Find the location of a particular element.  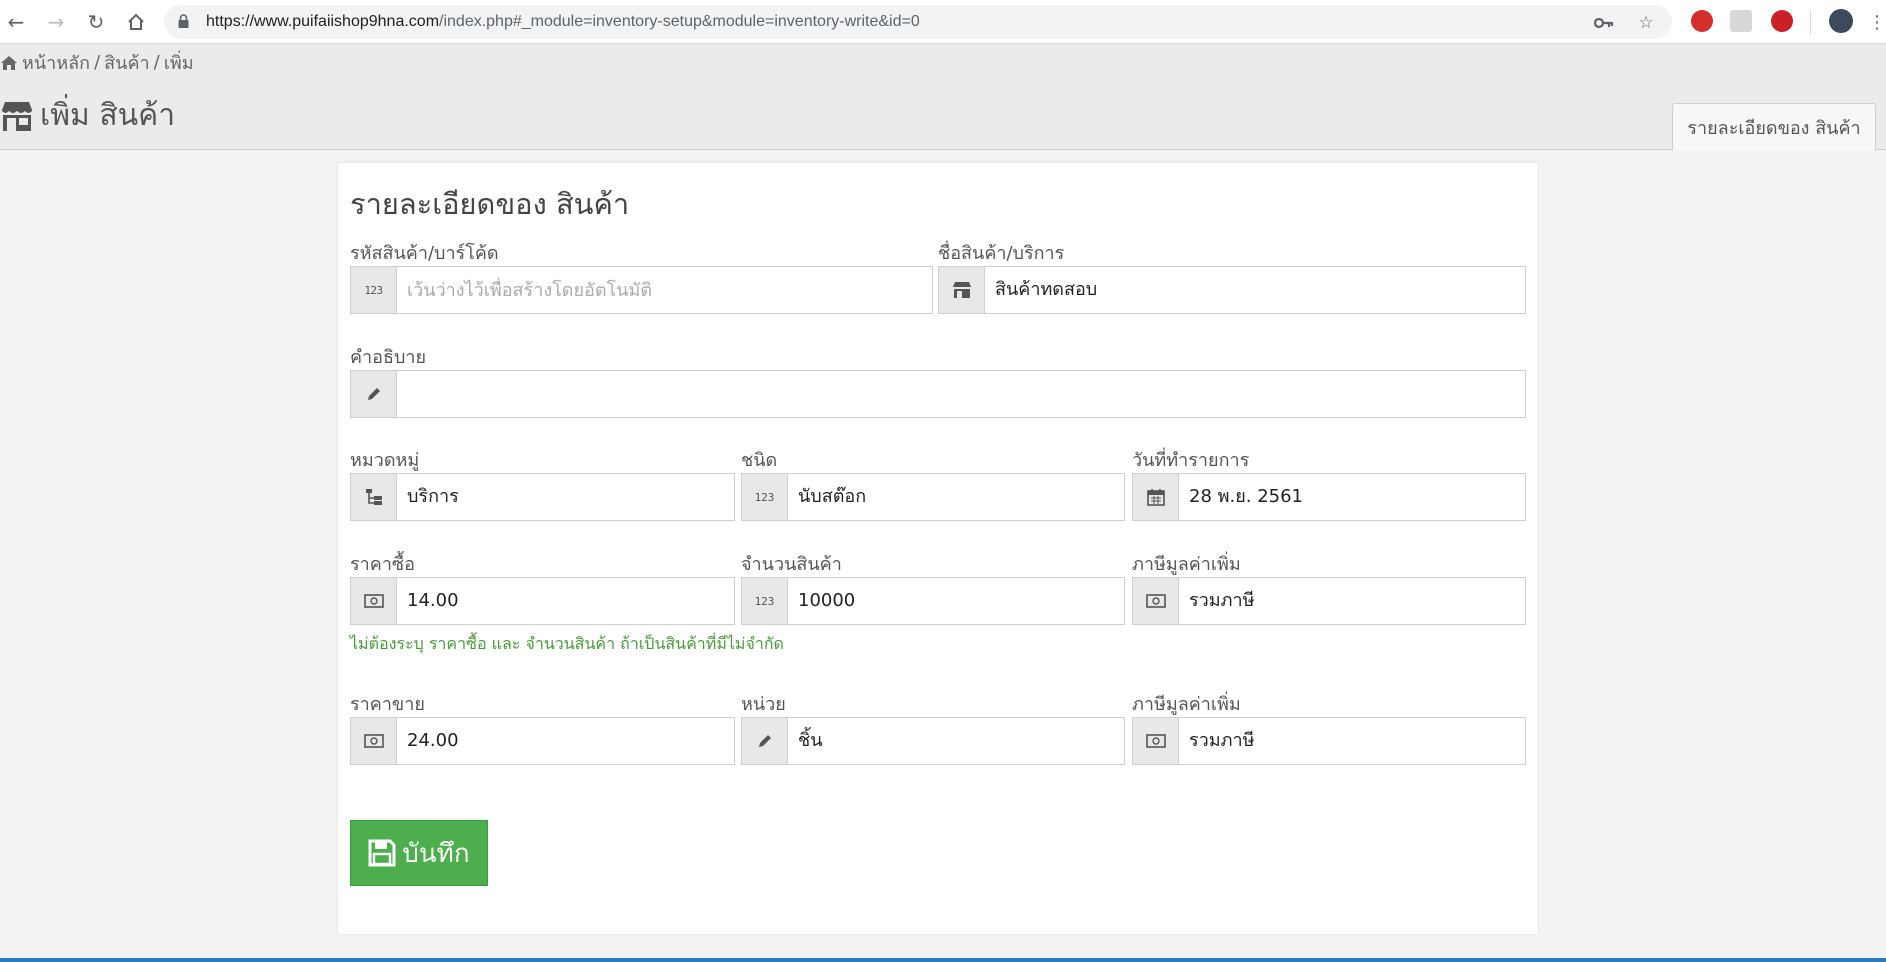

toolbar-divider is located at coordinates (1810, 22).